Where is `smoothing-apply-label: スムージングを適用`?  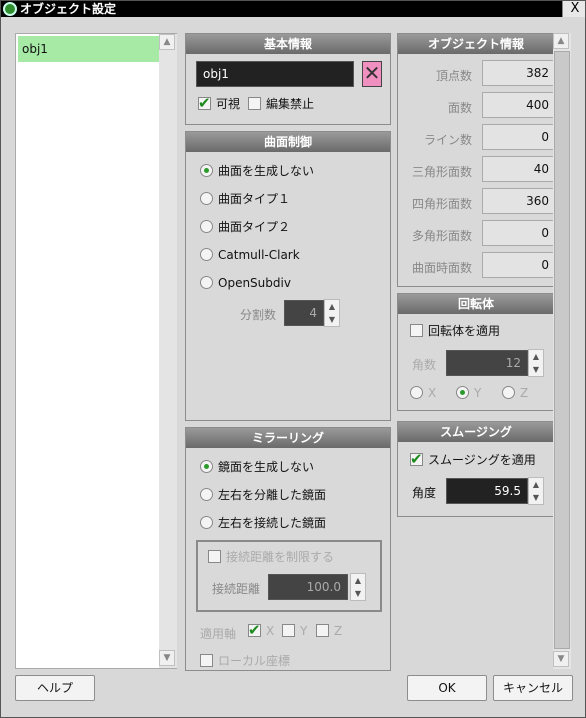 smoothing-apply-label: スムージングを適用 is located at coordinates (482, 460).